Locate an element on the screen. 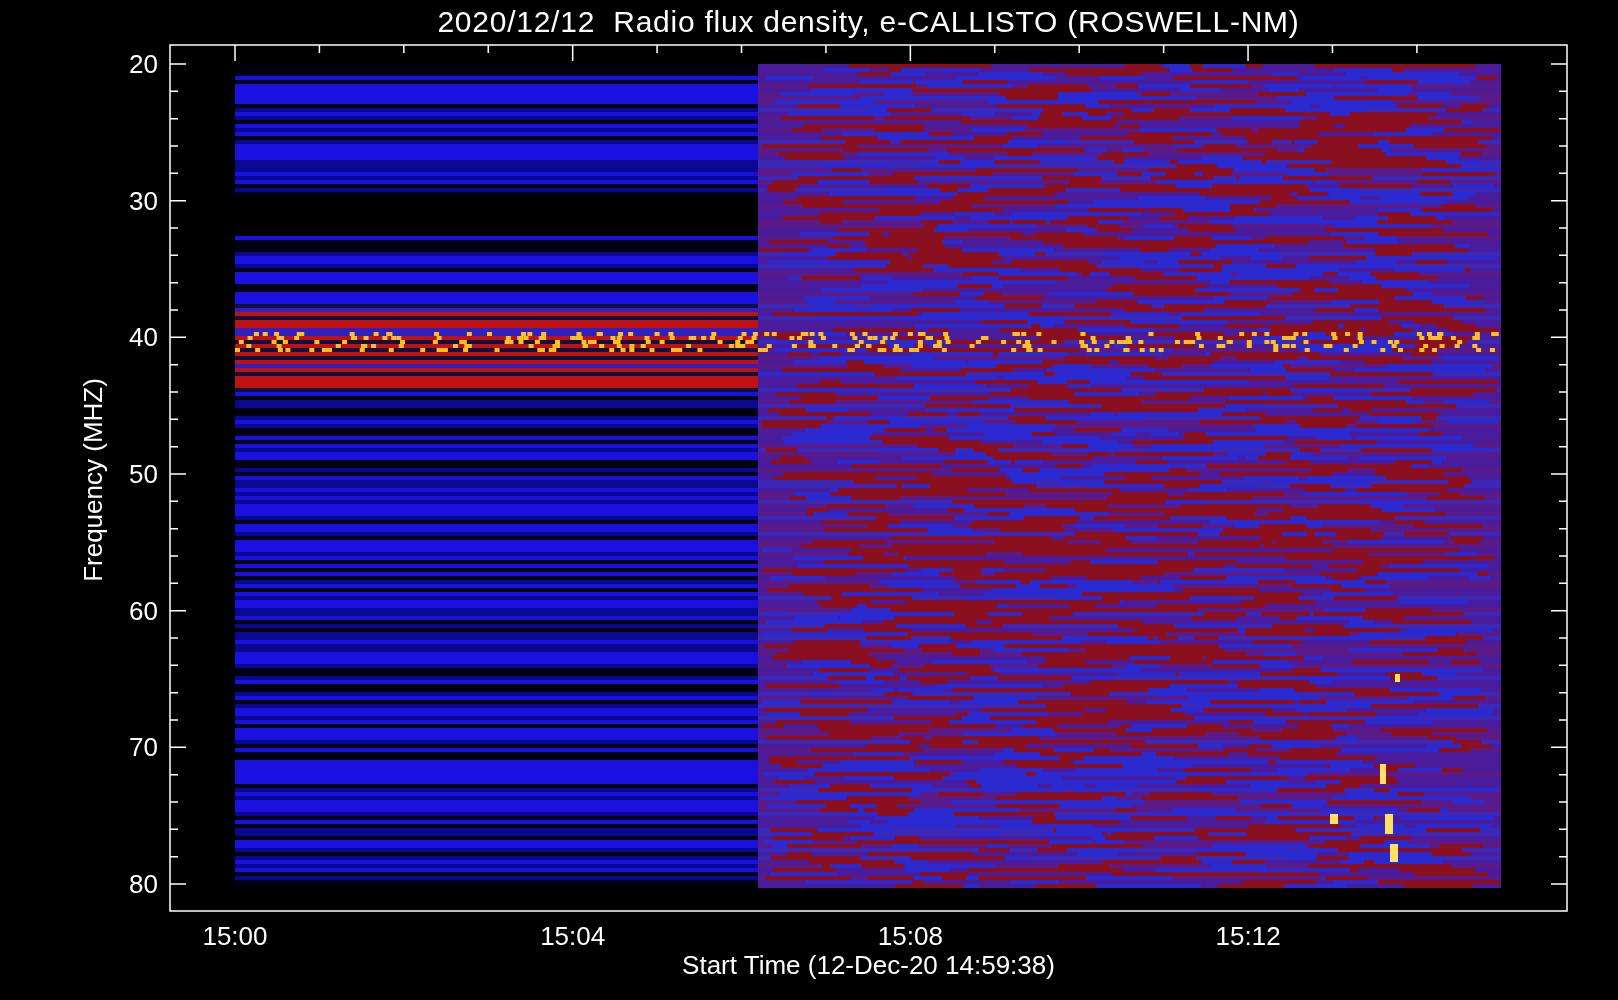 The image size is (1618, 1000). tick-label: 40 is located at coordinates (143, 337).